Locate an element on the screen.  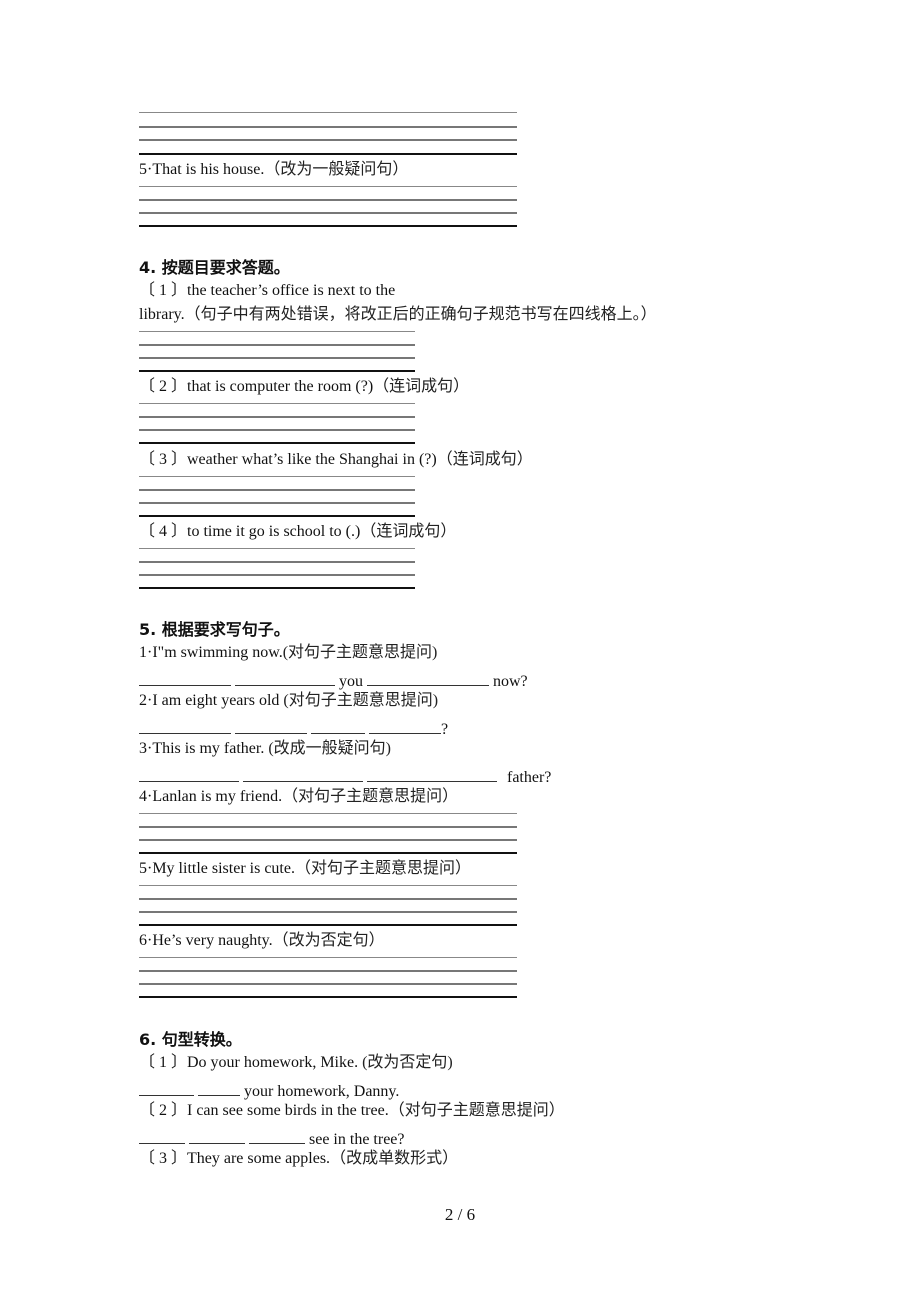
answer-word: father? is located at coordinates (529, 777).